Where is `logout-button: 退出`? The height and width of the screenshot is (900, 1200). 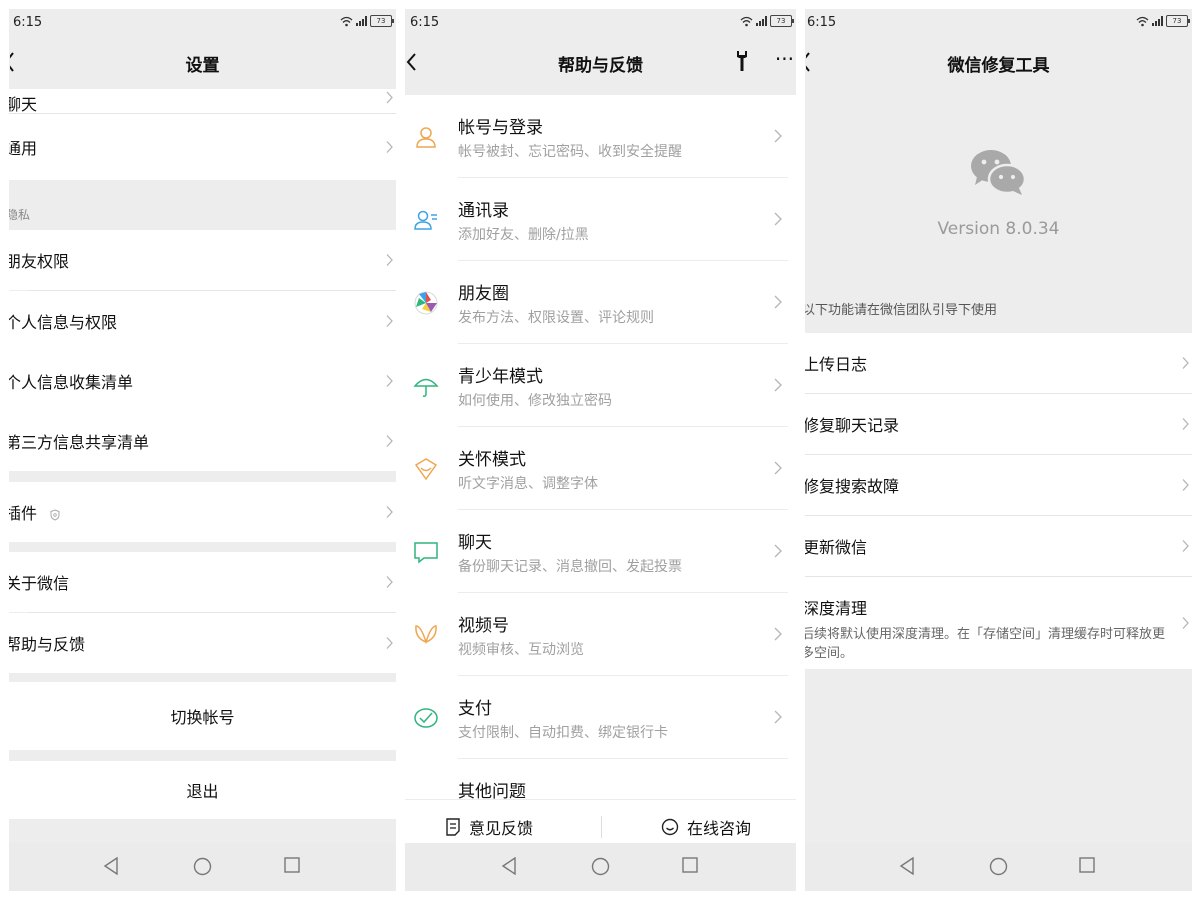 logout-button: 退出 is located at coordinates (202, 790).